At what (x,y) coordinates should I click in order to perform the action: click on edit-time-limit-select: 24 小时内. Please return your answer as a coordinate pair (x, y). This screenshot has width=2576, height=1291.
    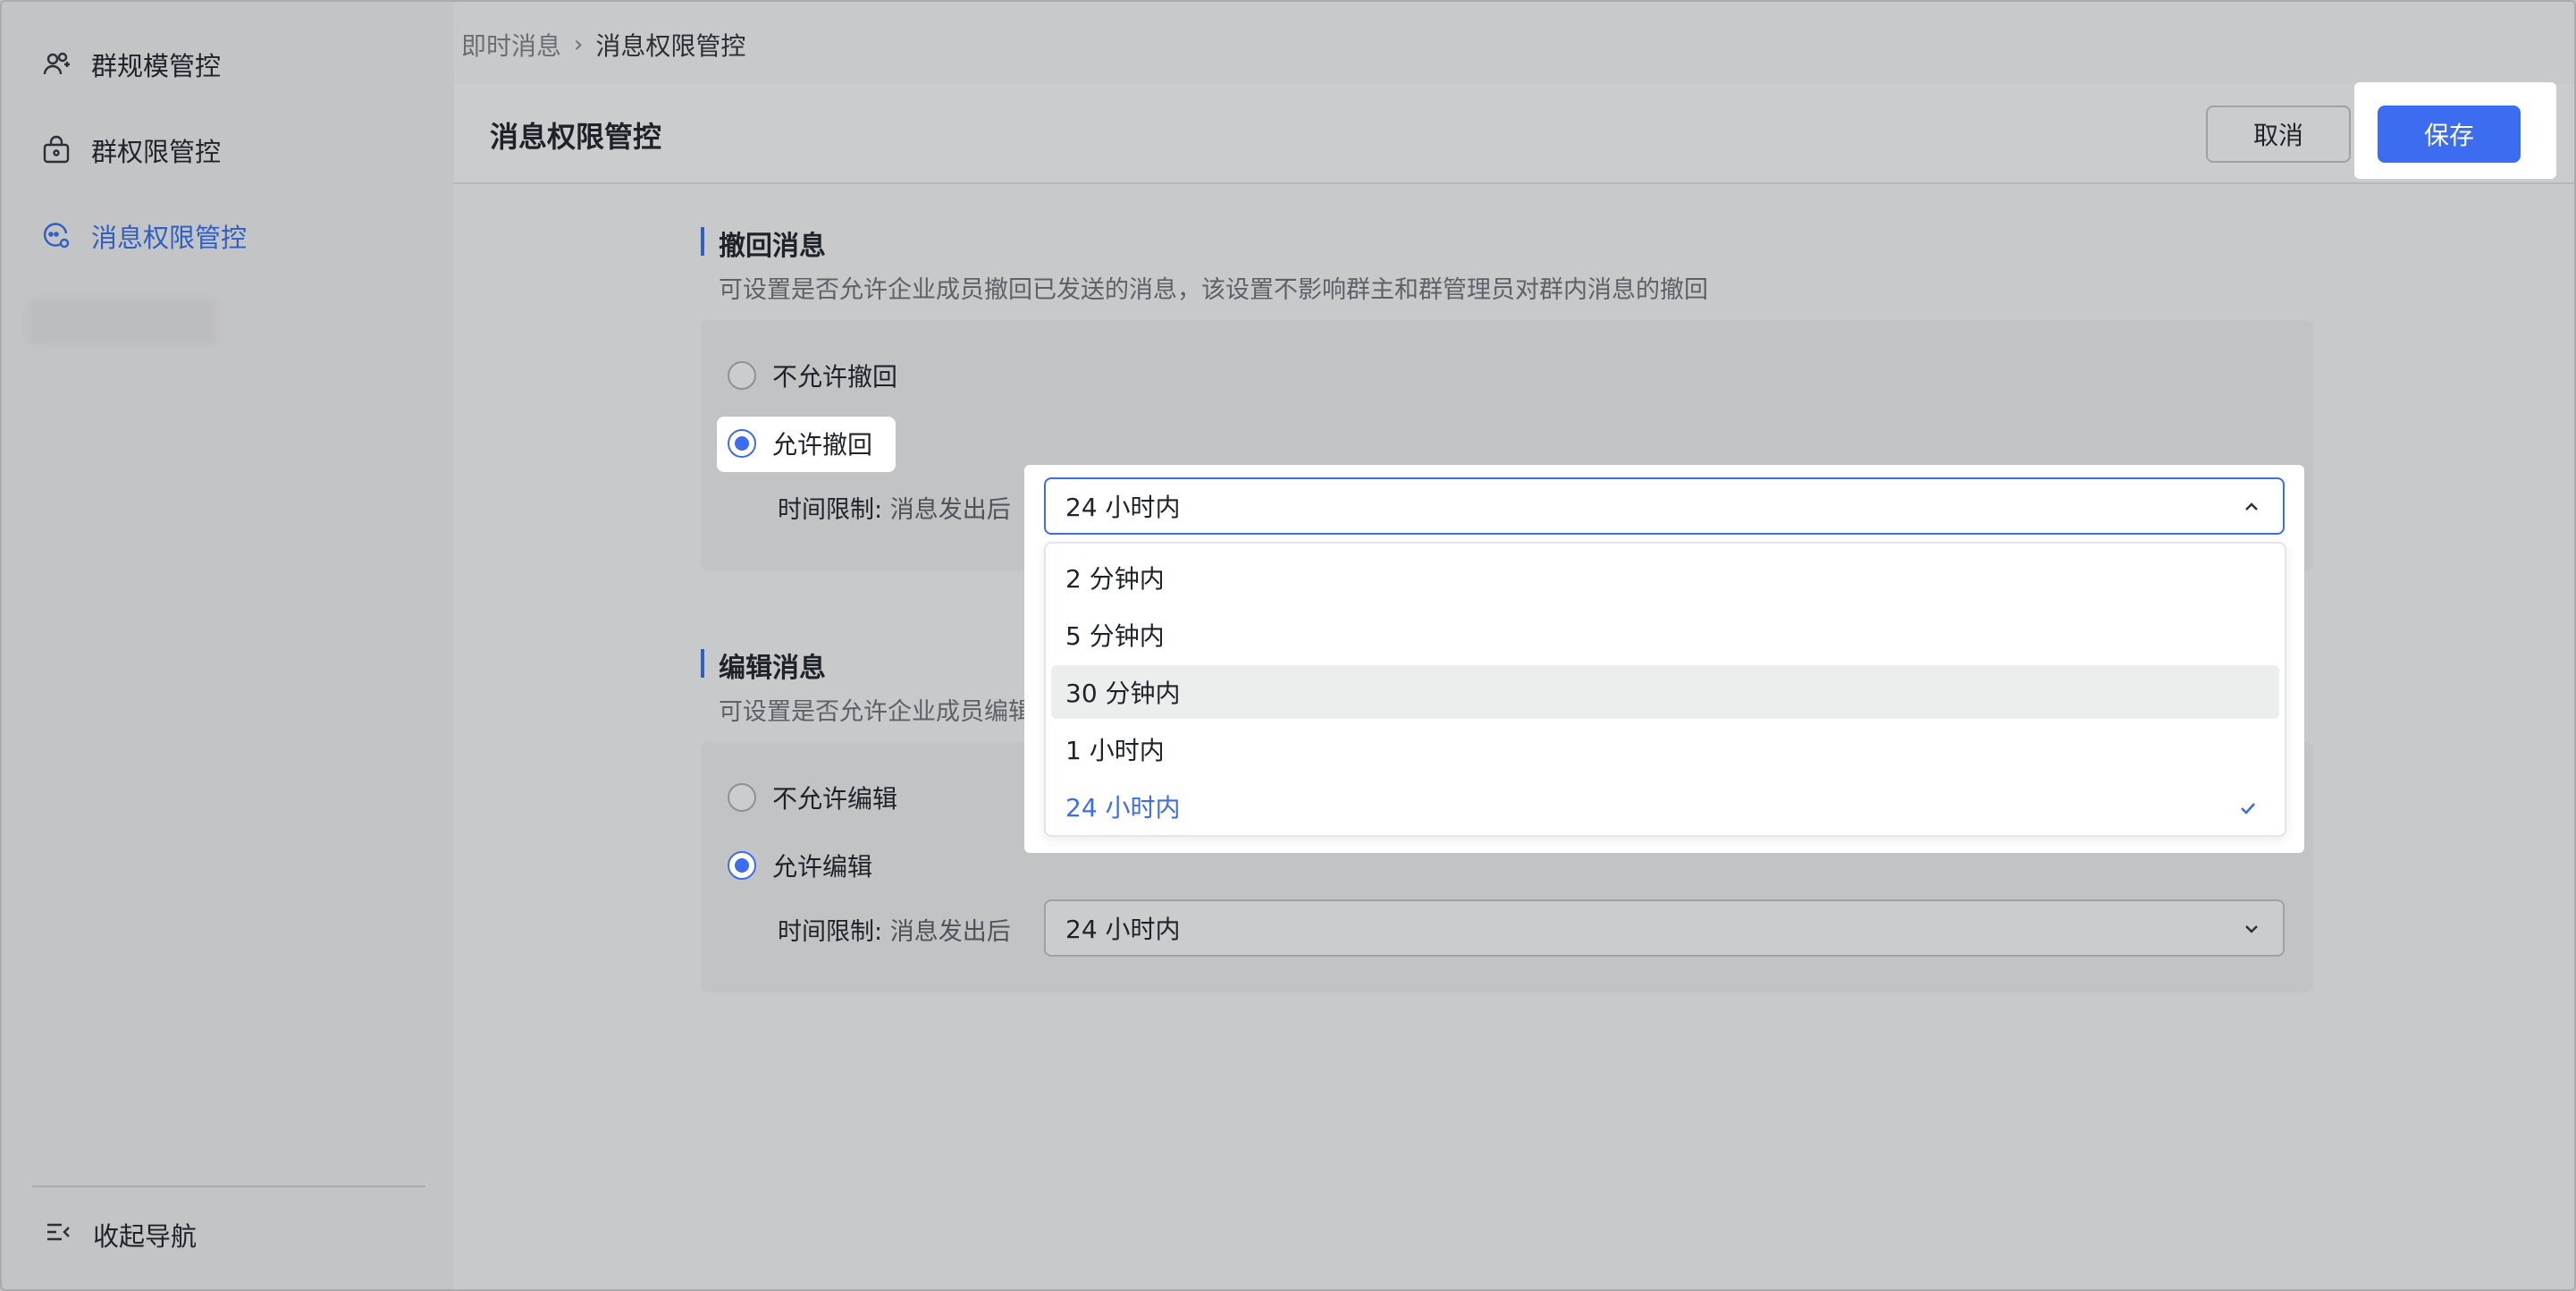
    Looking at the image, I should click on (1665, 928).